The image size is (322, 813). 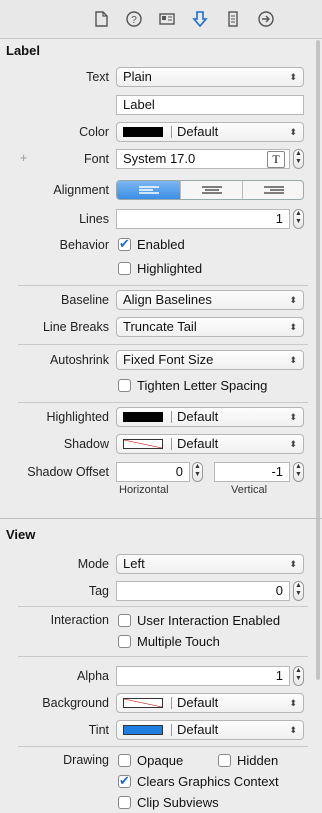 I want to click on label-text-field: Label, so click(x=210, y=105).